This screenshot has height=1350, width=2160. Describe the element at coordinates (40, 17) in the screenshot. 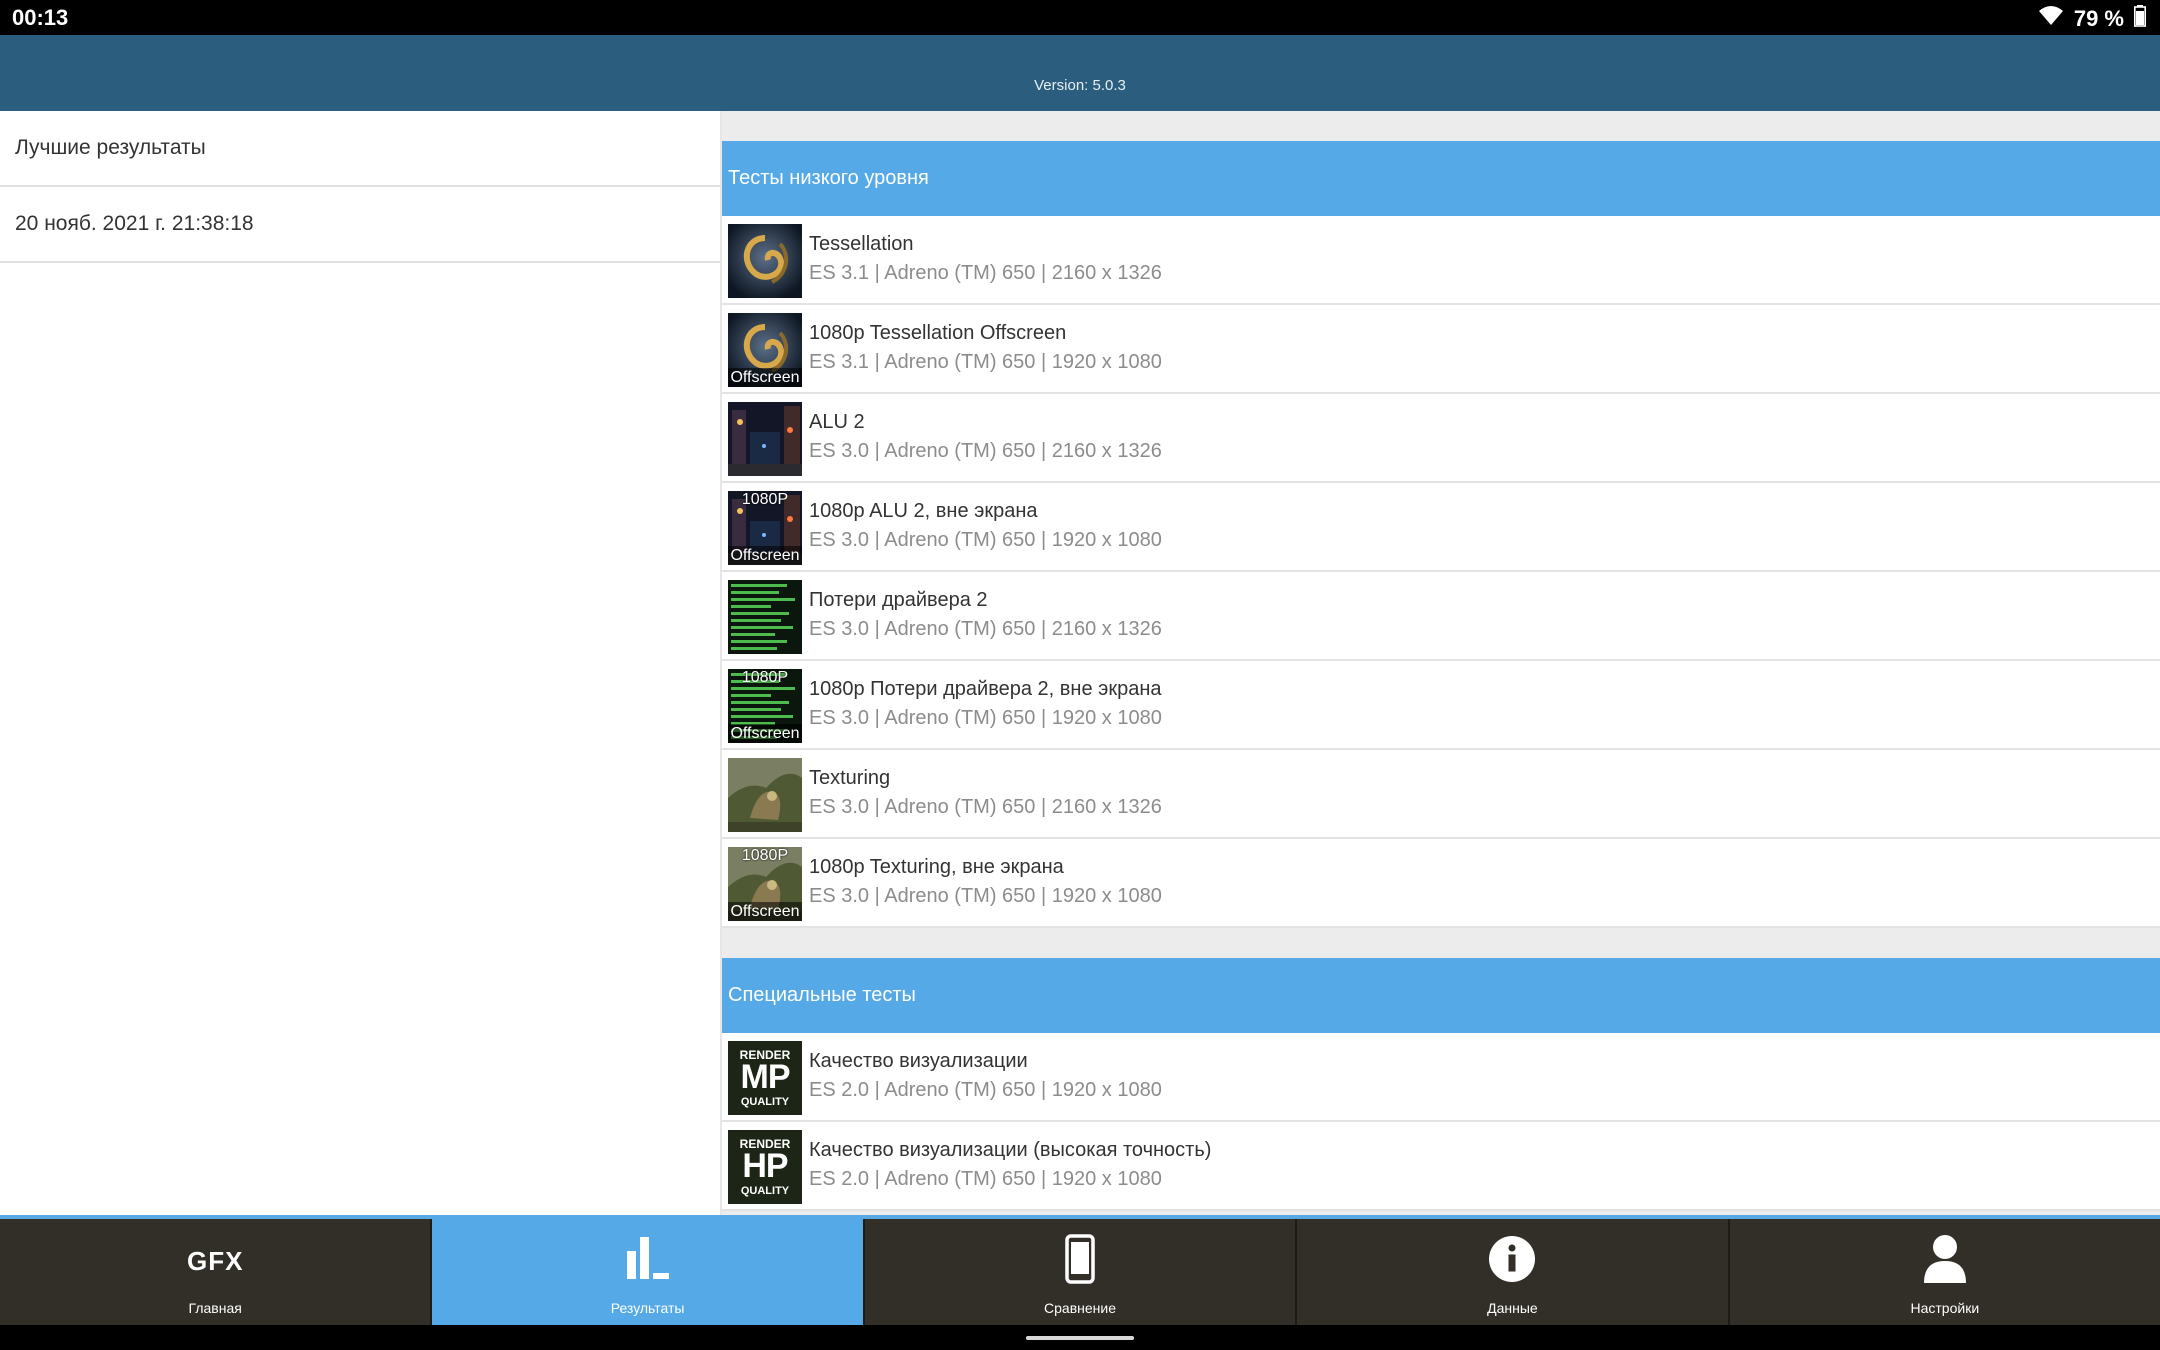

I see `status-time: 00:13` at that location.